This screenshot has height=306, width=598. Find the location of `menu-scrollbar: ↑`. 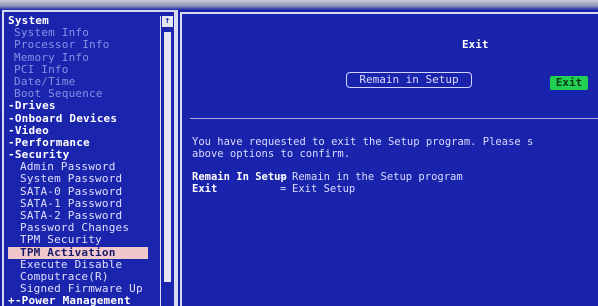

menu-scrollbar: ↑ is located at coordinates (166, 161).